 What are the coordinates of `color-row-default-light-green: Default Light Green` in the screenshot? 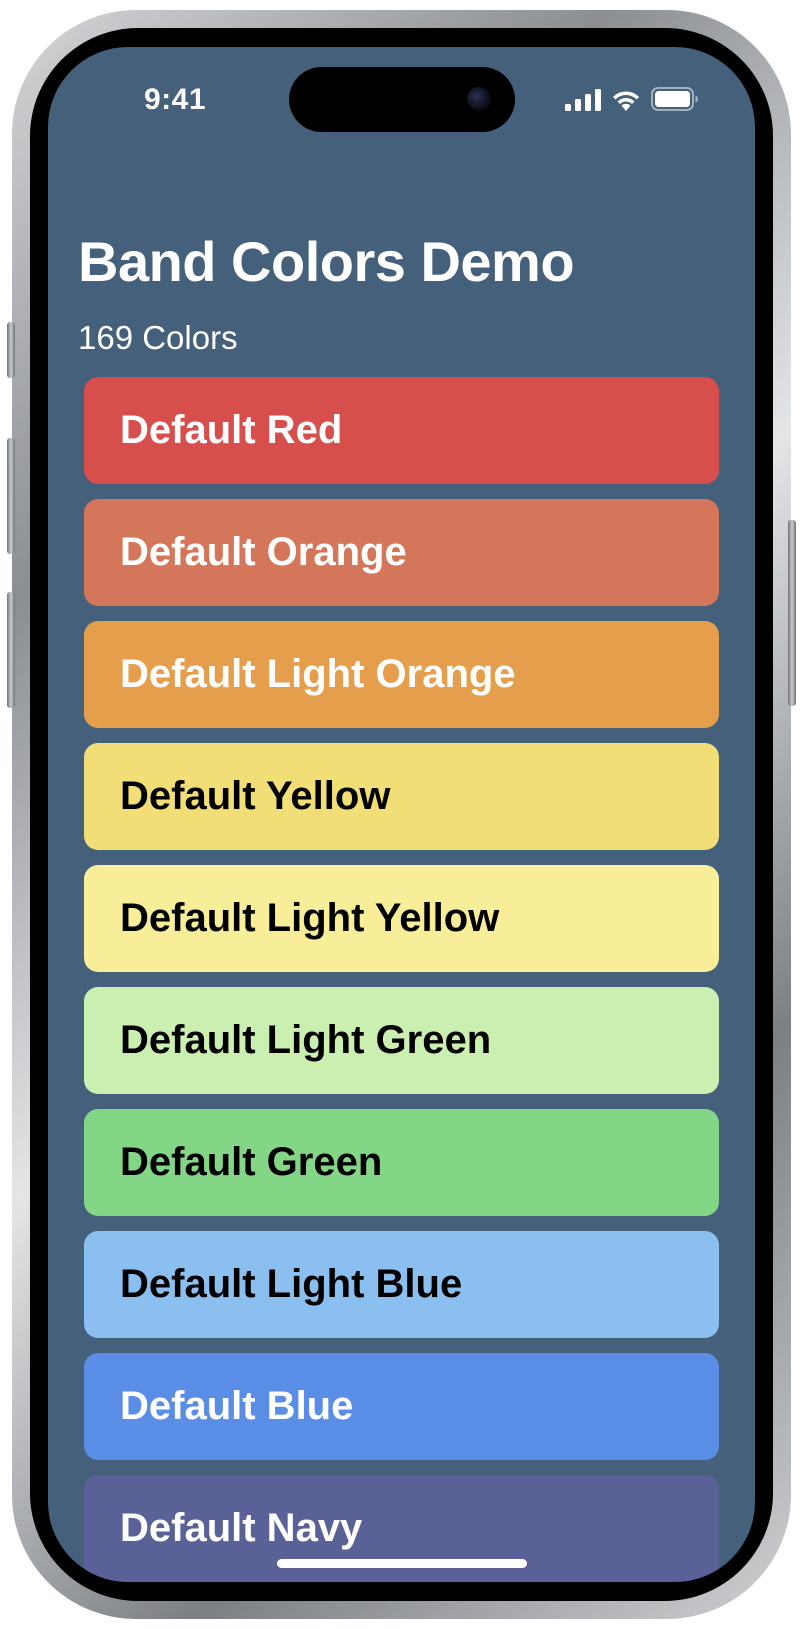 It's located at (401, 1040).